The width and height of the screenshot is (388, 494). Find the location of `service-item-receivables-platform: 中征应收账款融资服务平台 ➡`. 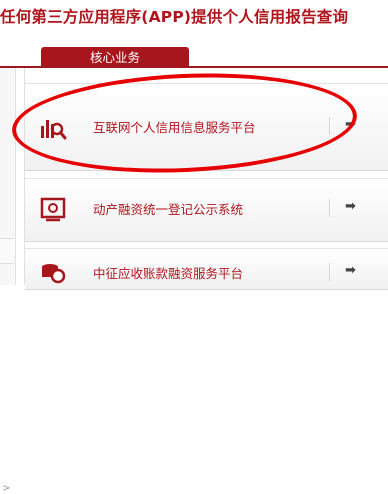

service-item-receivables-platform: 中征应收账款融资服务平台 ➡ is located at coordinates (206, 269).